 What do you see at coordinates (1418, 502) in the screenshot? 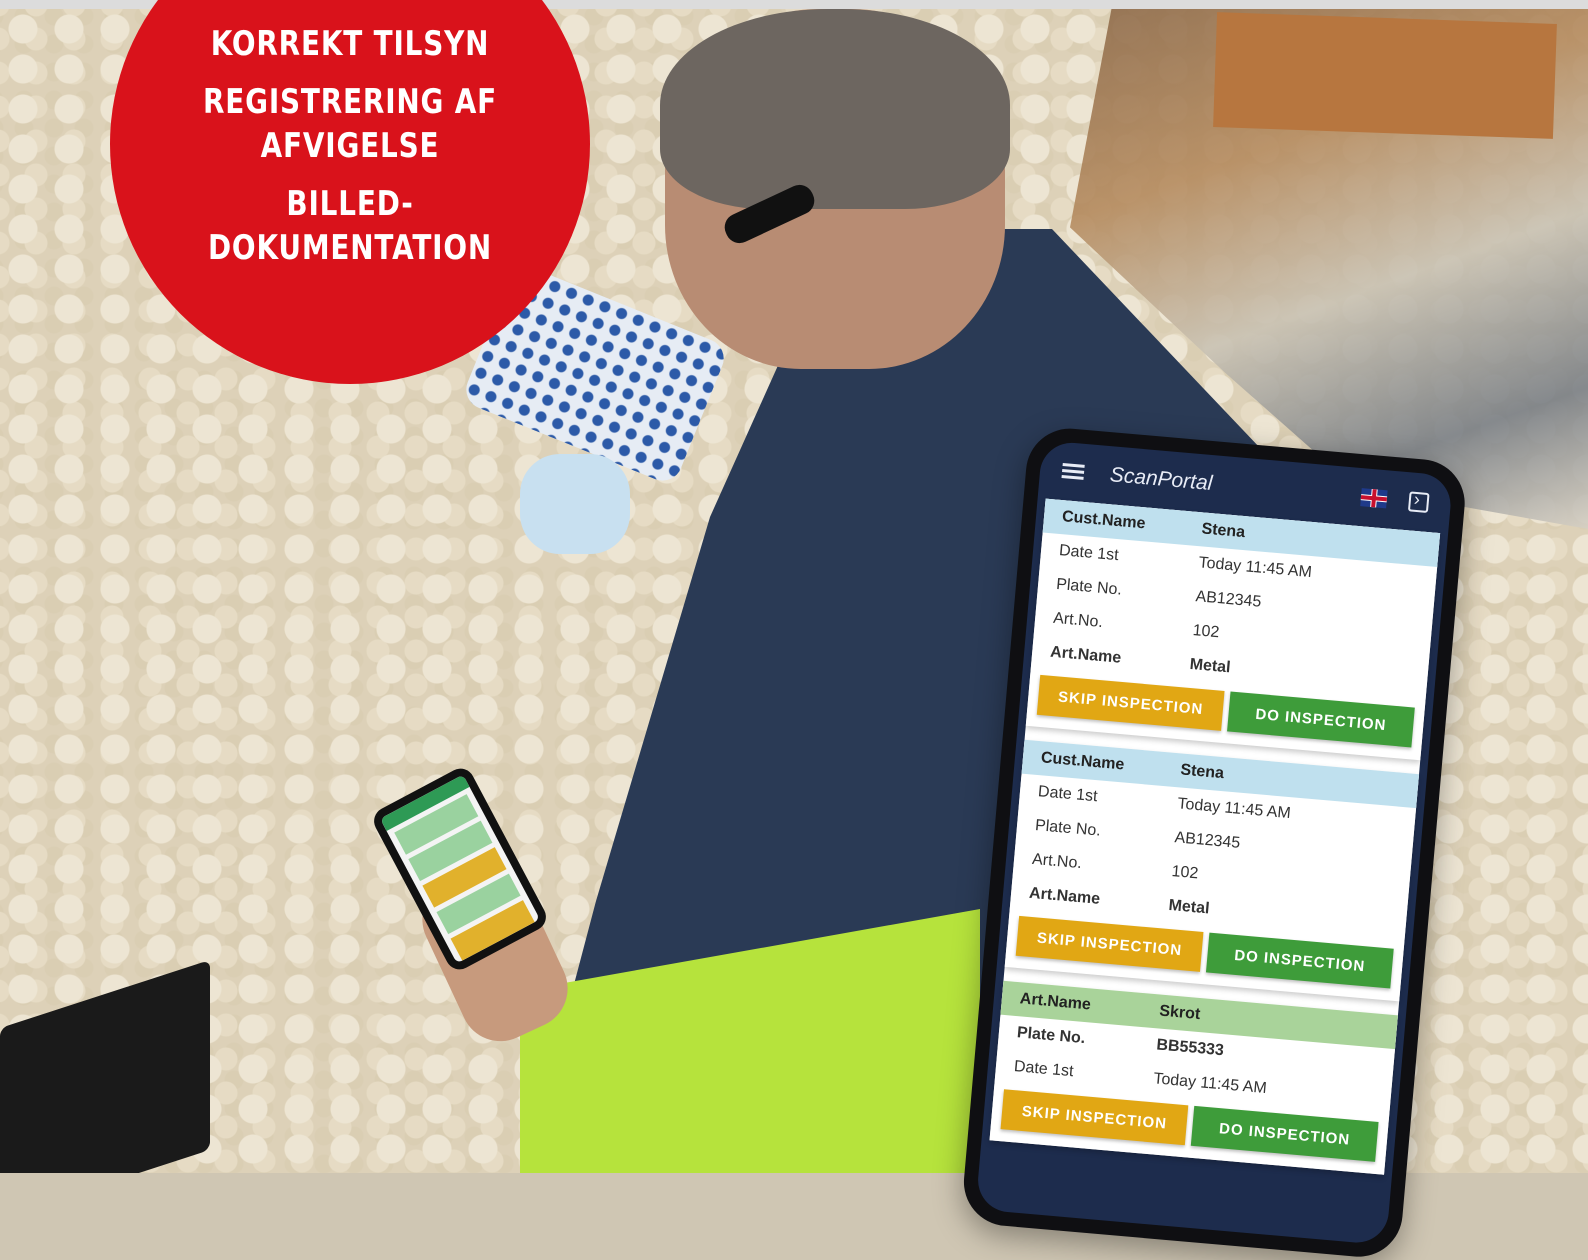
I see `logout-icon` at bounding box center [1418, 502].